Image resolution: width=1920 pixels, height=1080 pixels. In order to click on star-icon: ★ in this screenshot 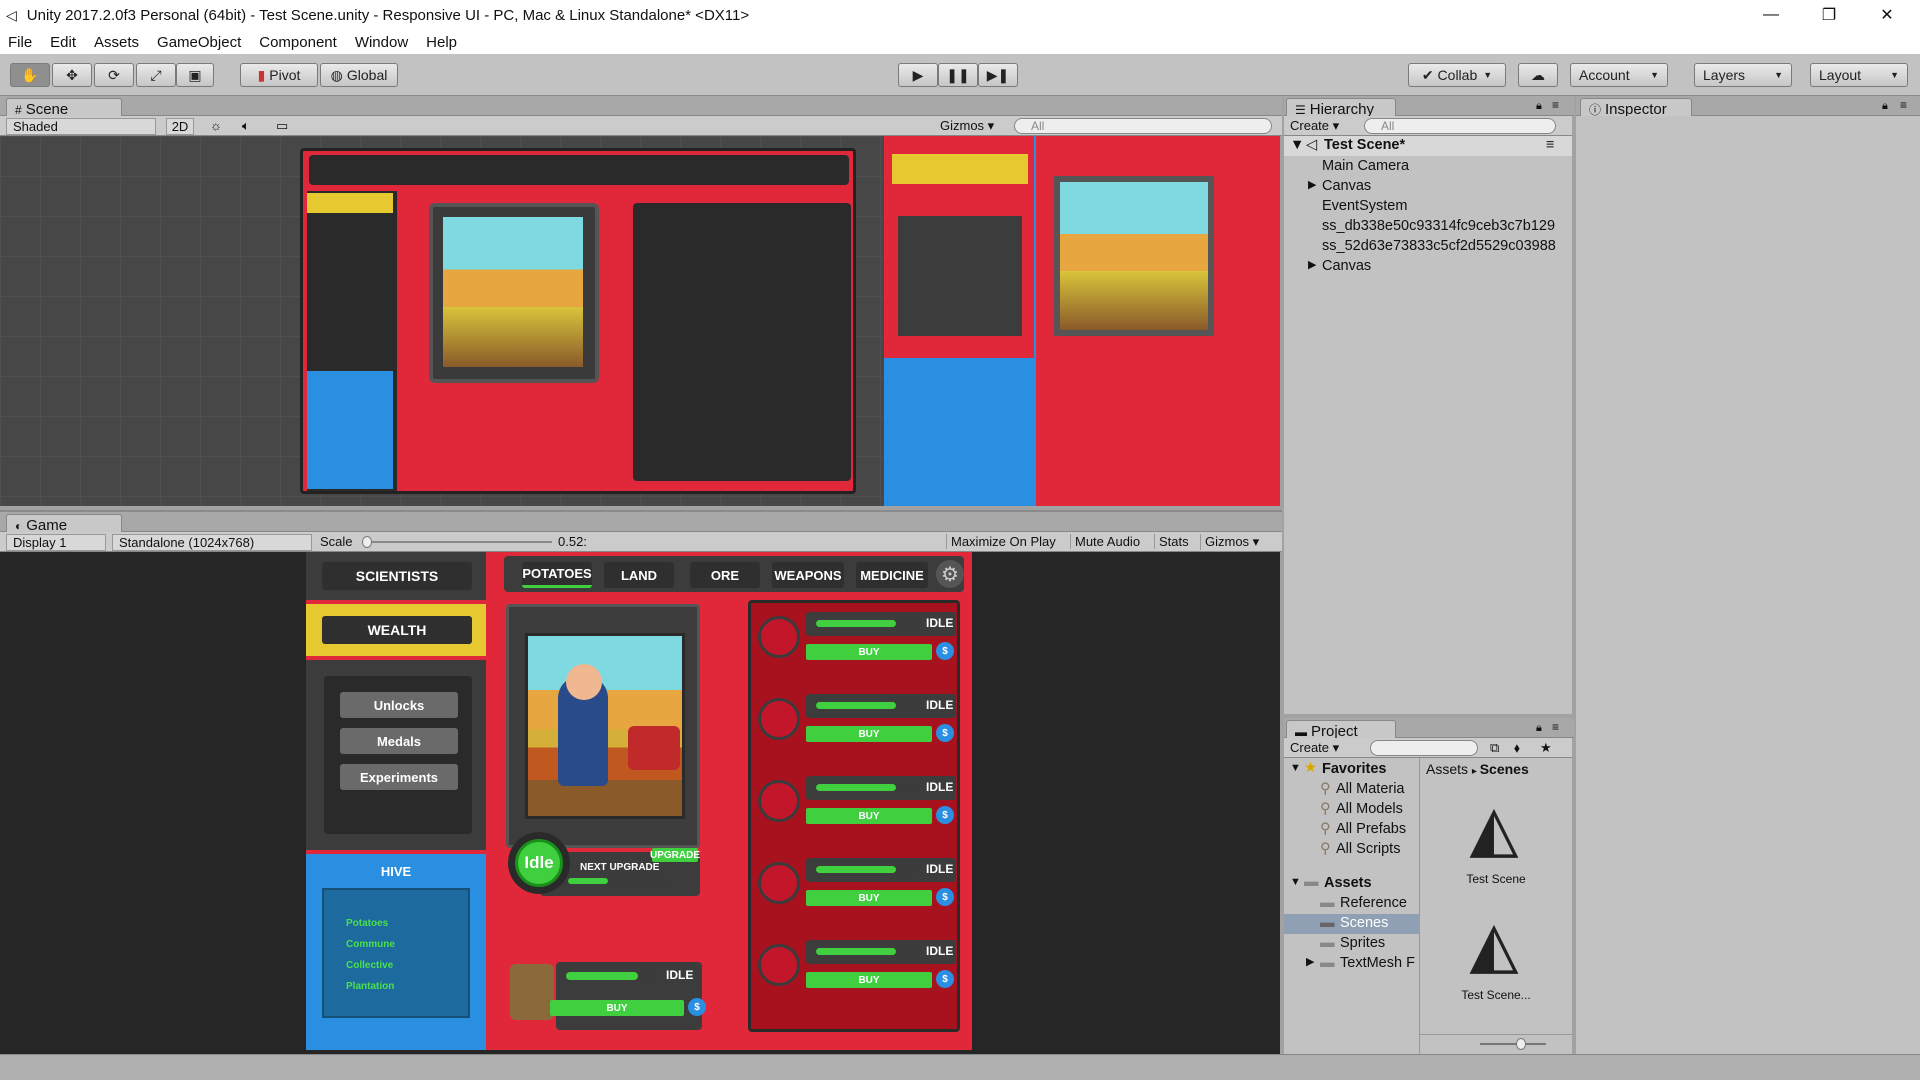, I will do `click(1546, 748)`.